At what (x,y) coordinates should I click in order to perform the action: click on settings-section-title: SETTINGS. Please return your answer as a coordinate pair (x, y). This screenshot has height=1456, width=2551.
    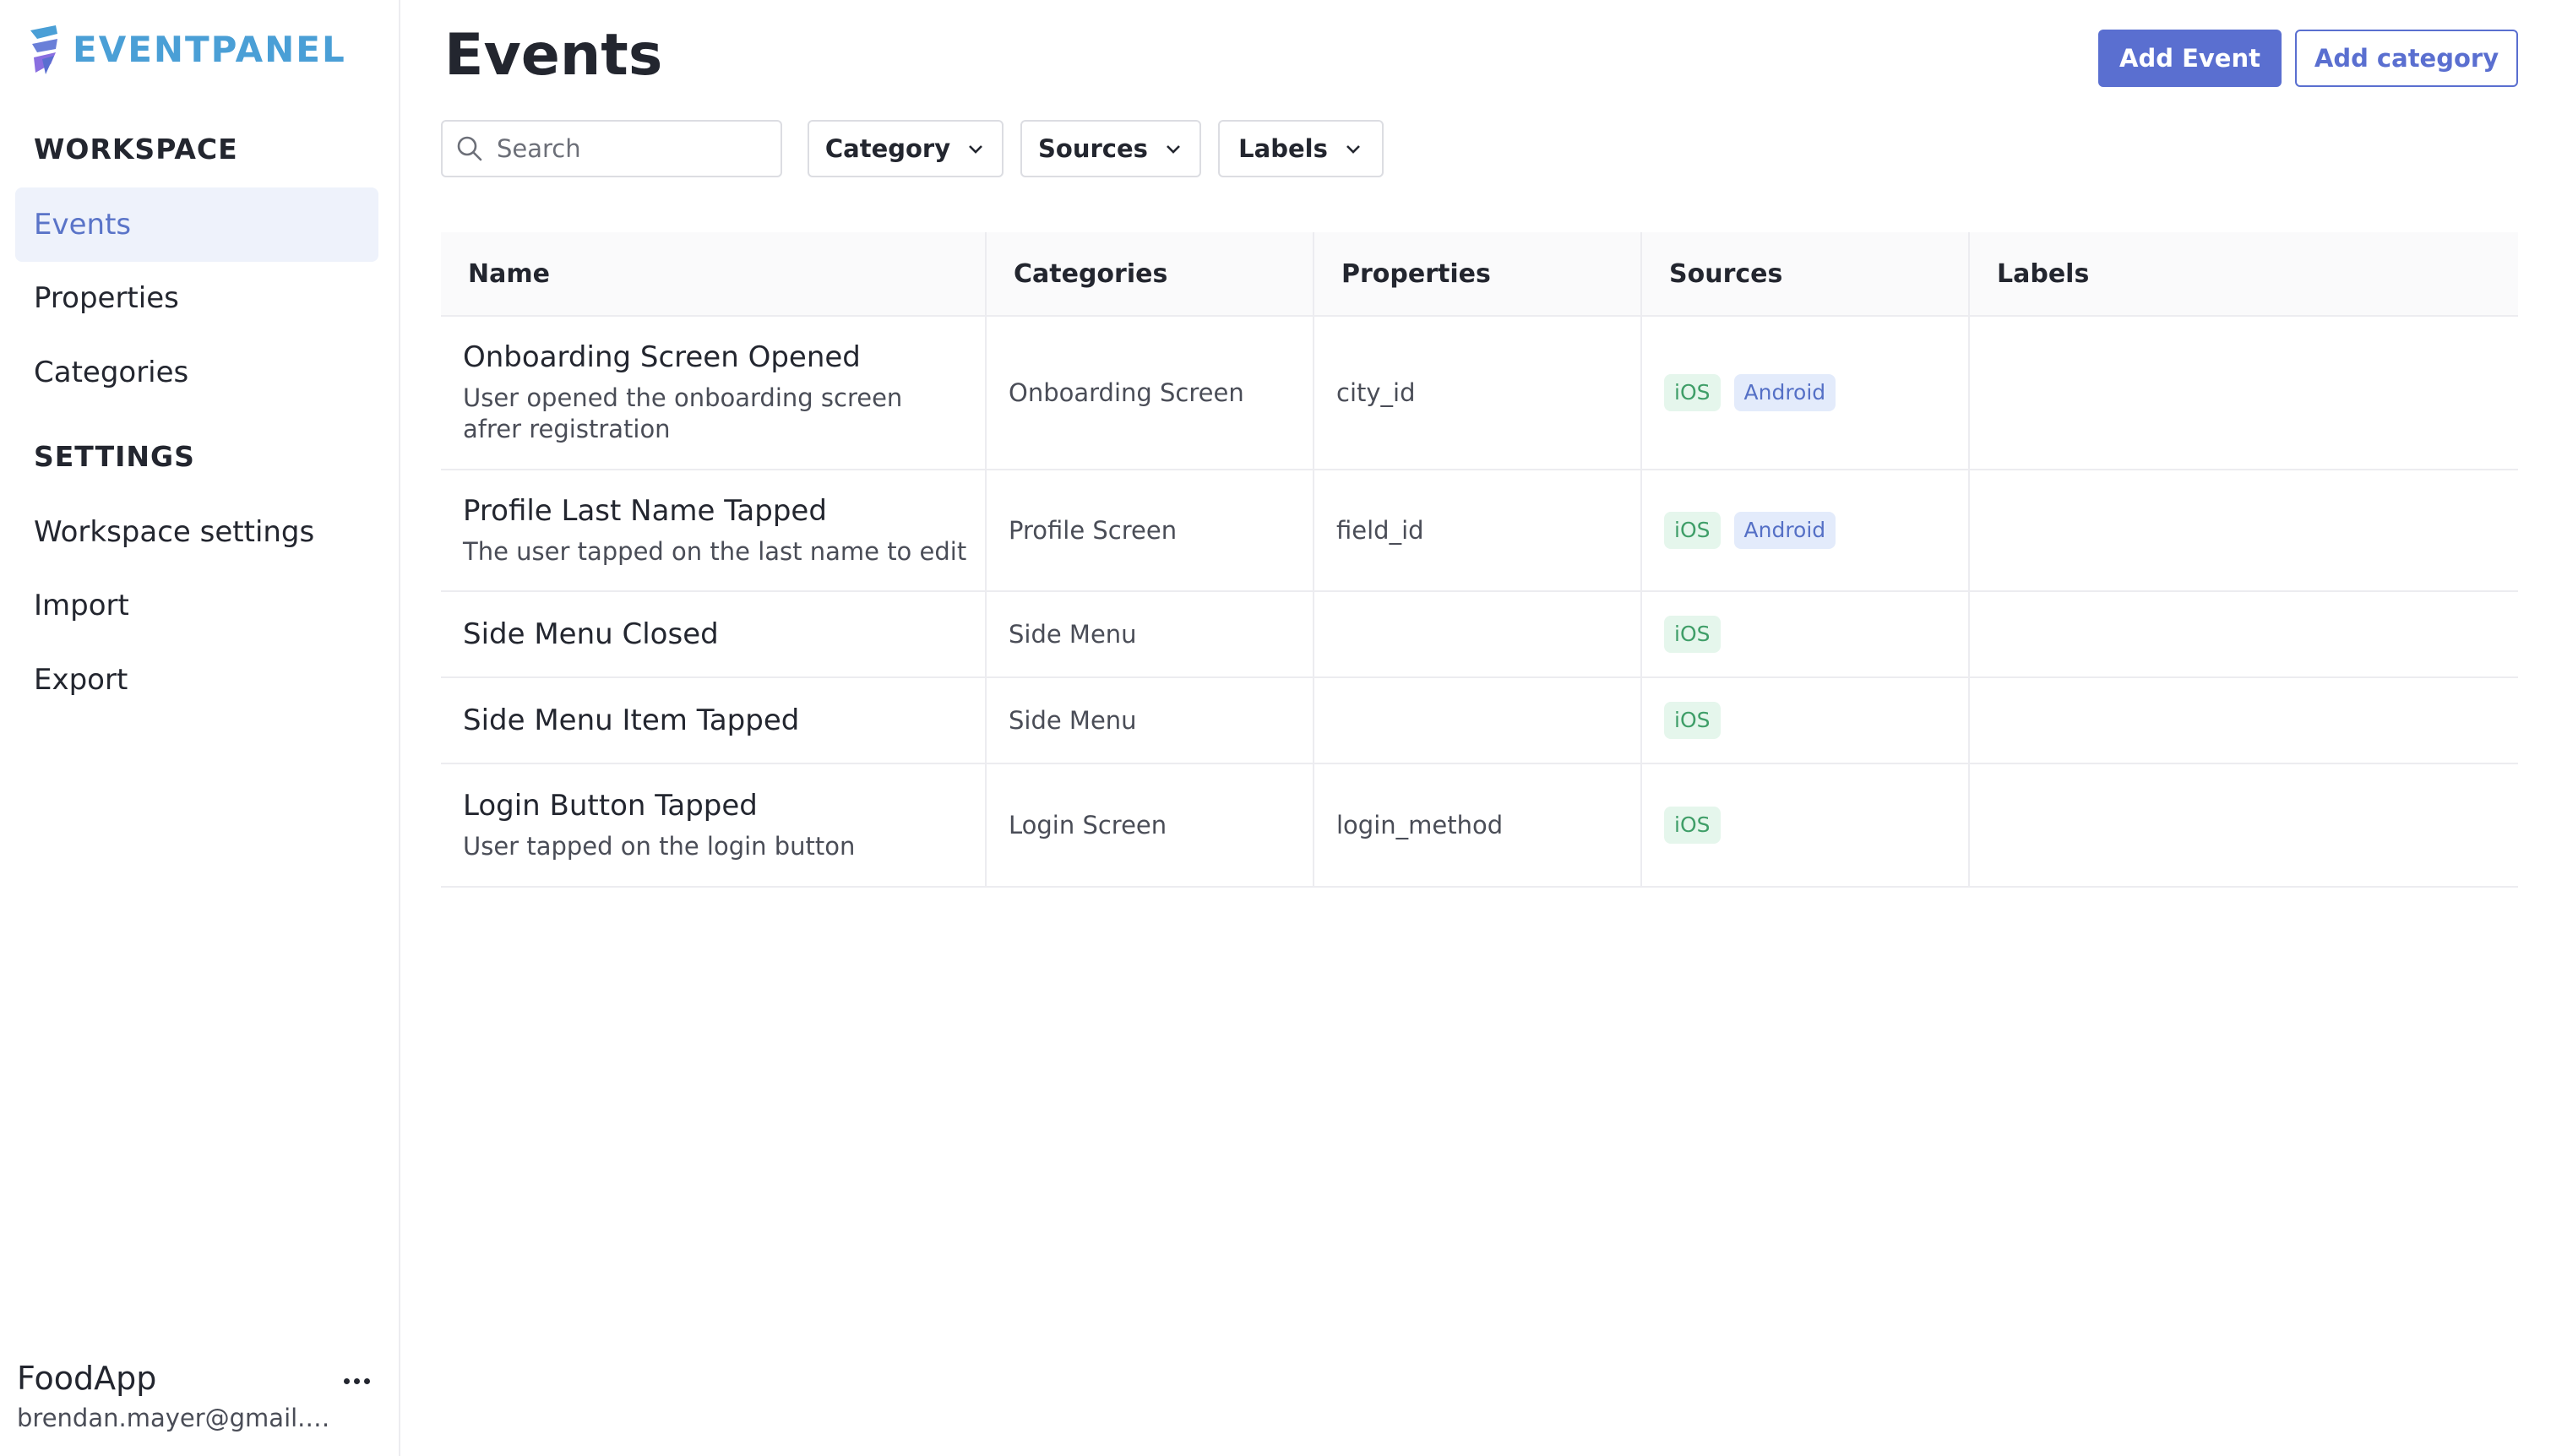
    Looking at the image, I should click on (114, 456).